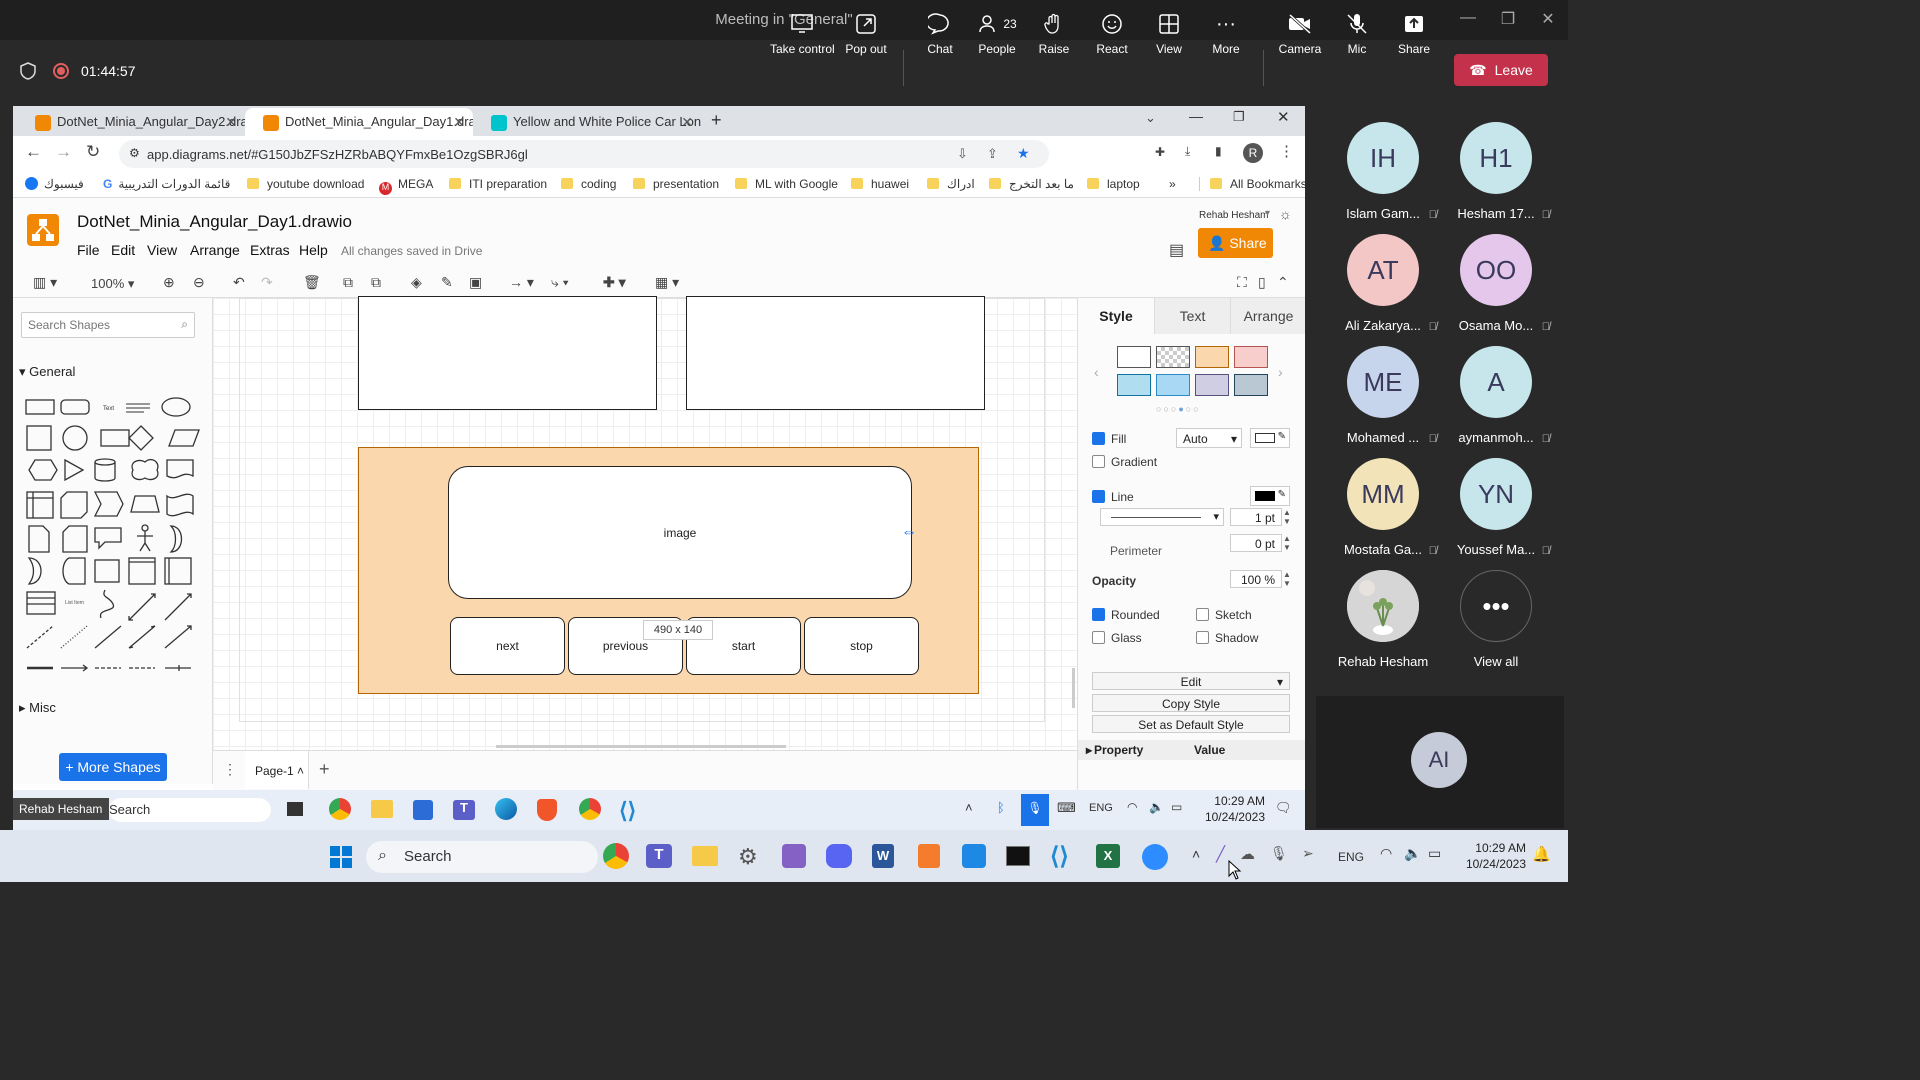  I want to click on horizontal-scrollbar, so click(641, 746).